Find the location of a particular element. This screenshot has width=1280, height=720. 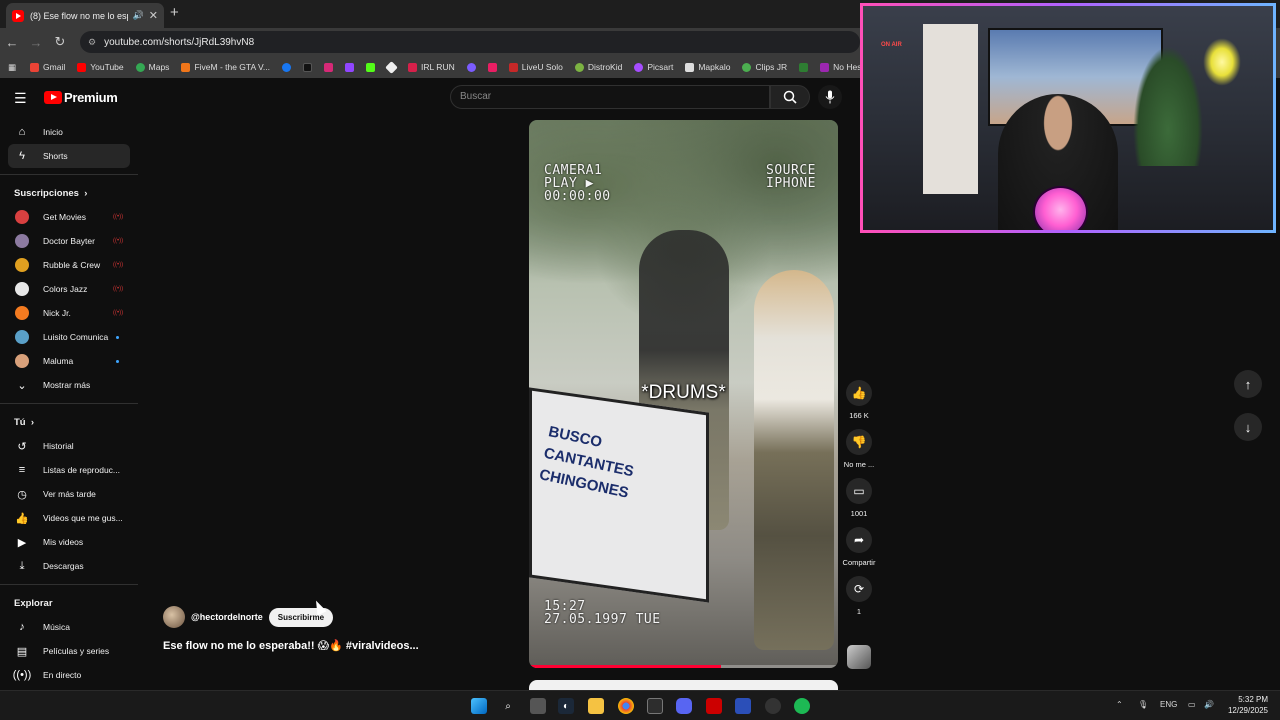

bookmark-twitch-icon is located at coordinates (351, 67).